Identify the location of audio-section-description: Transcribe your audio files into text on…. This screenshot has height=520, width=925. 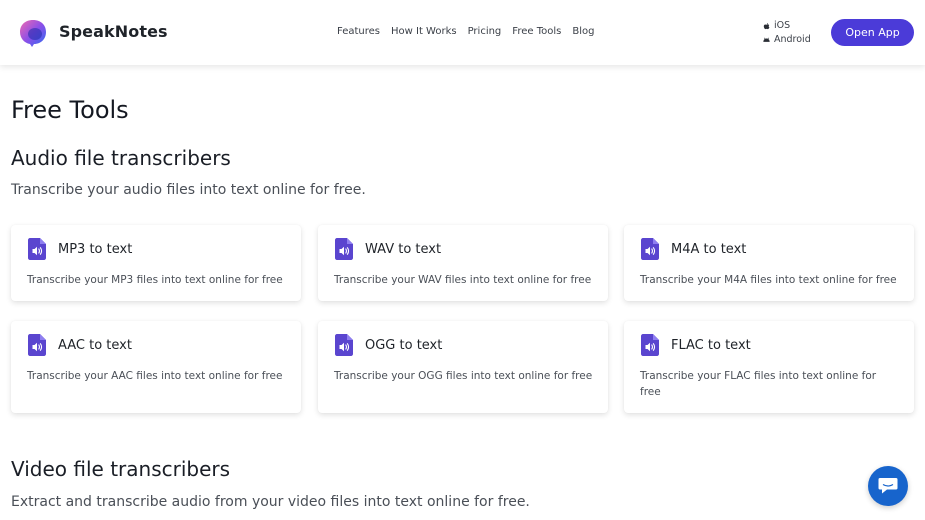
(188, 190).